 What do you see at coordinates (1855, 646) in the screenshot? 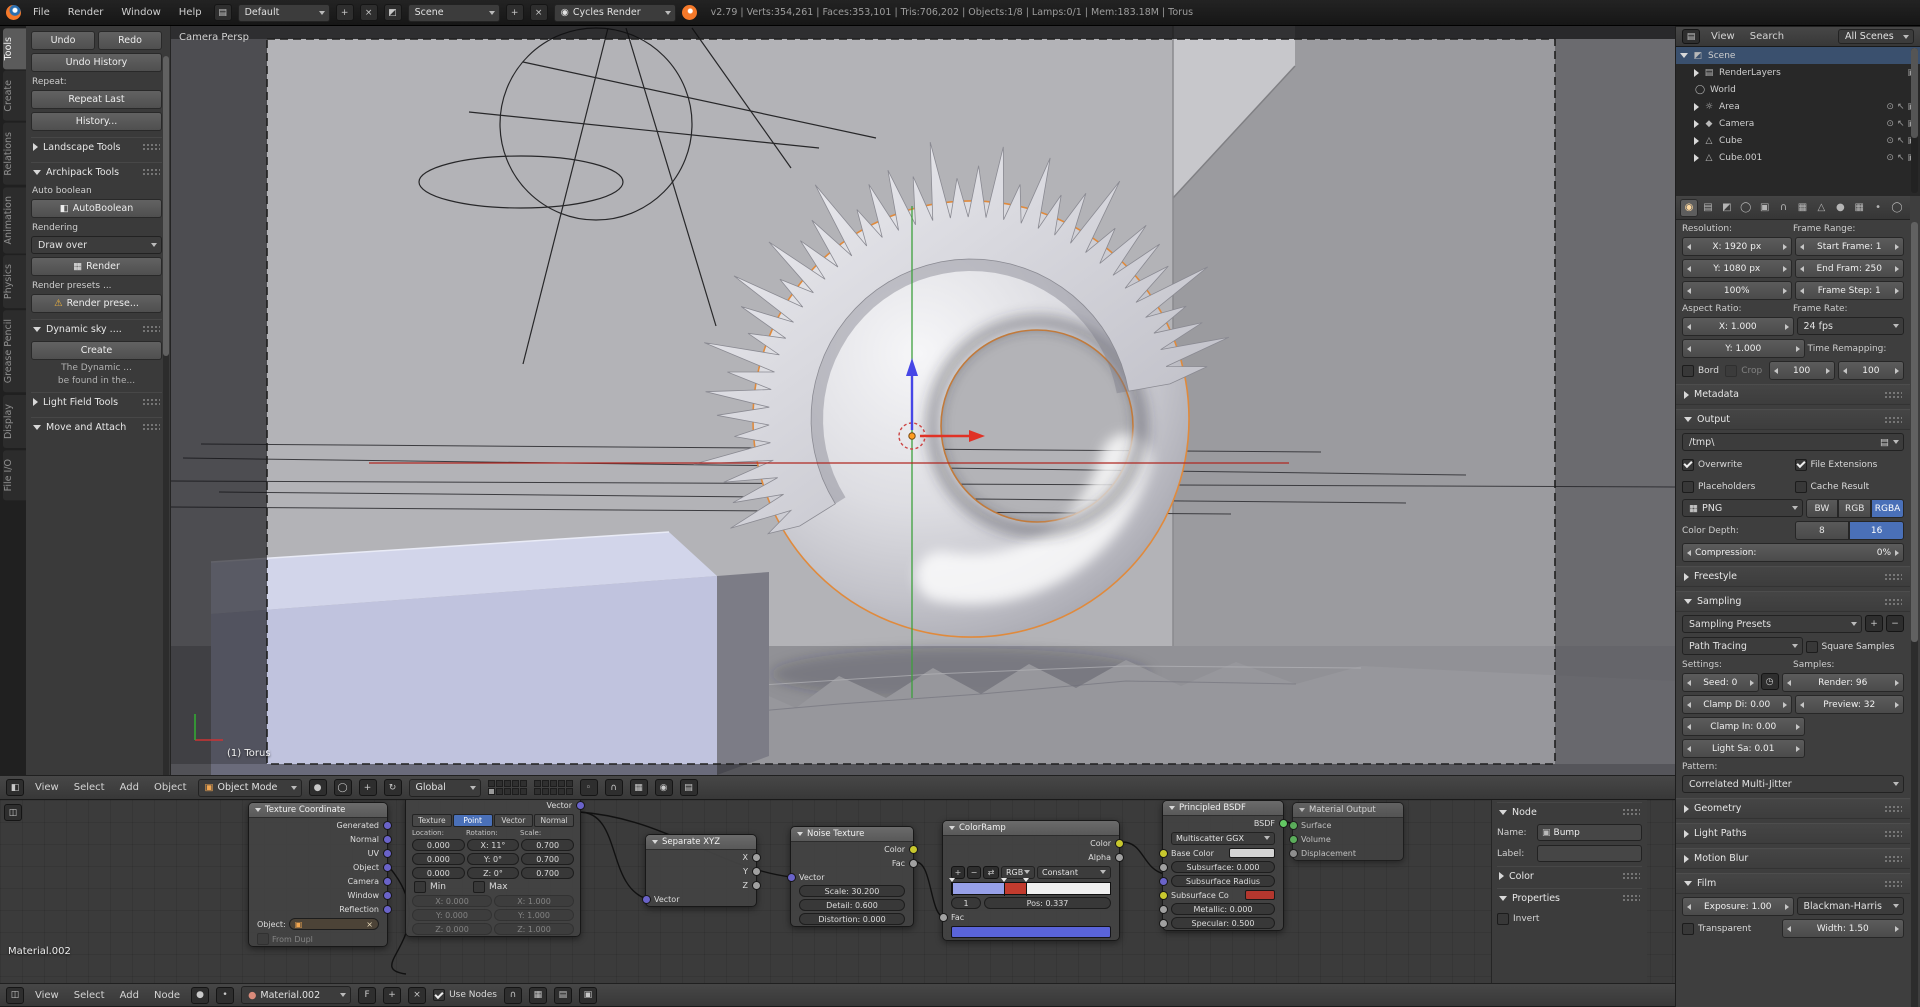
I see `square-samples-checkbox: Square Samples` at bounding box center [1855, 646].